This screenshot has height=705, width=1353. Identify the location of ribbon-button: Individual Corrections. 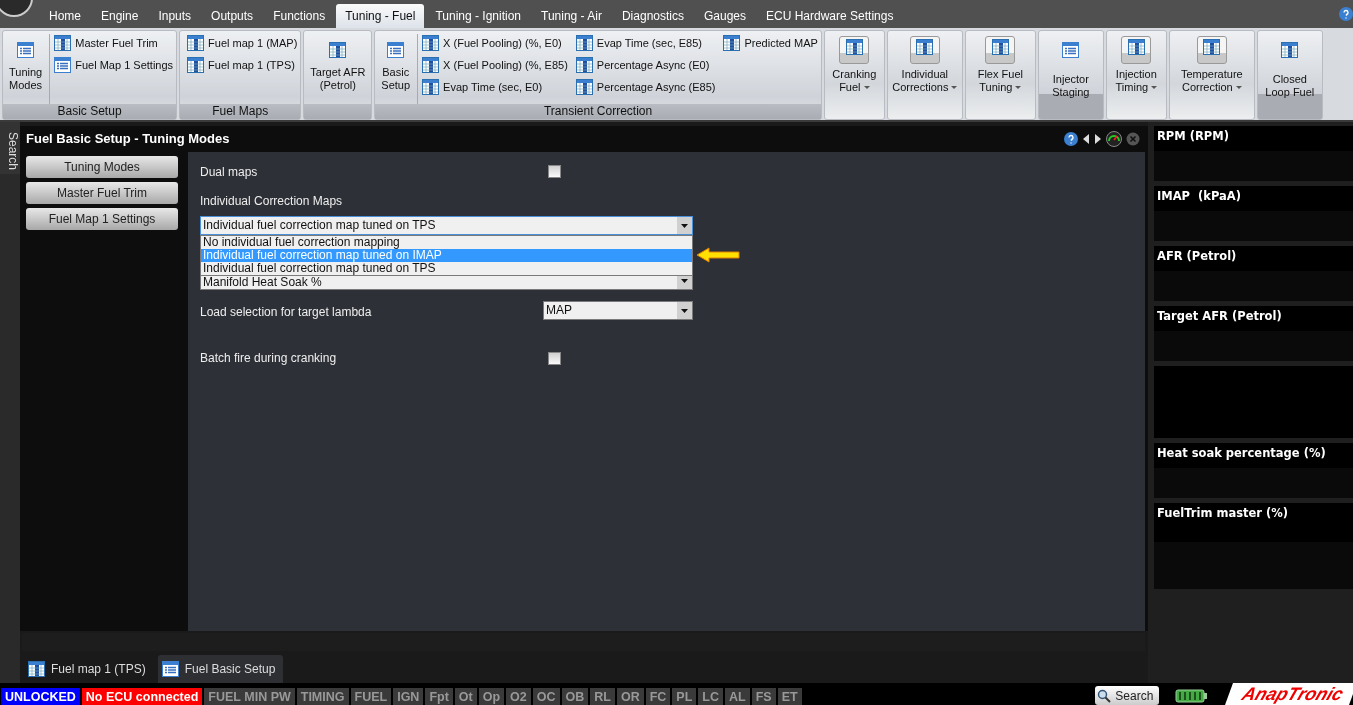
(924, 75).